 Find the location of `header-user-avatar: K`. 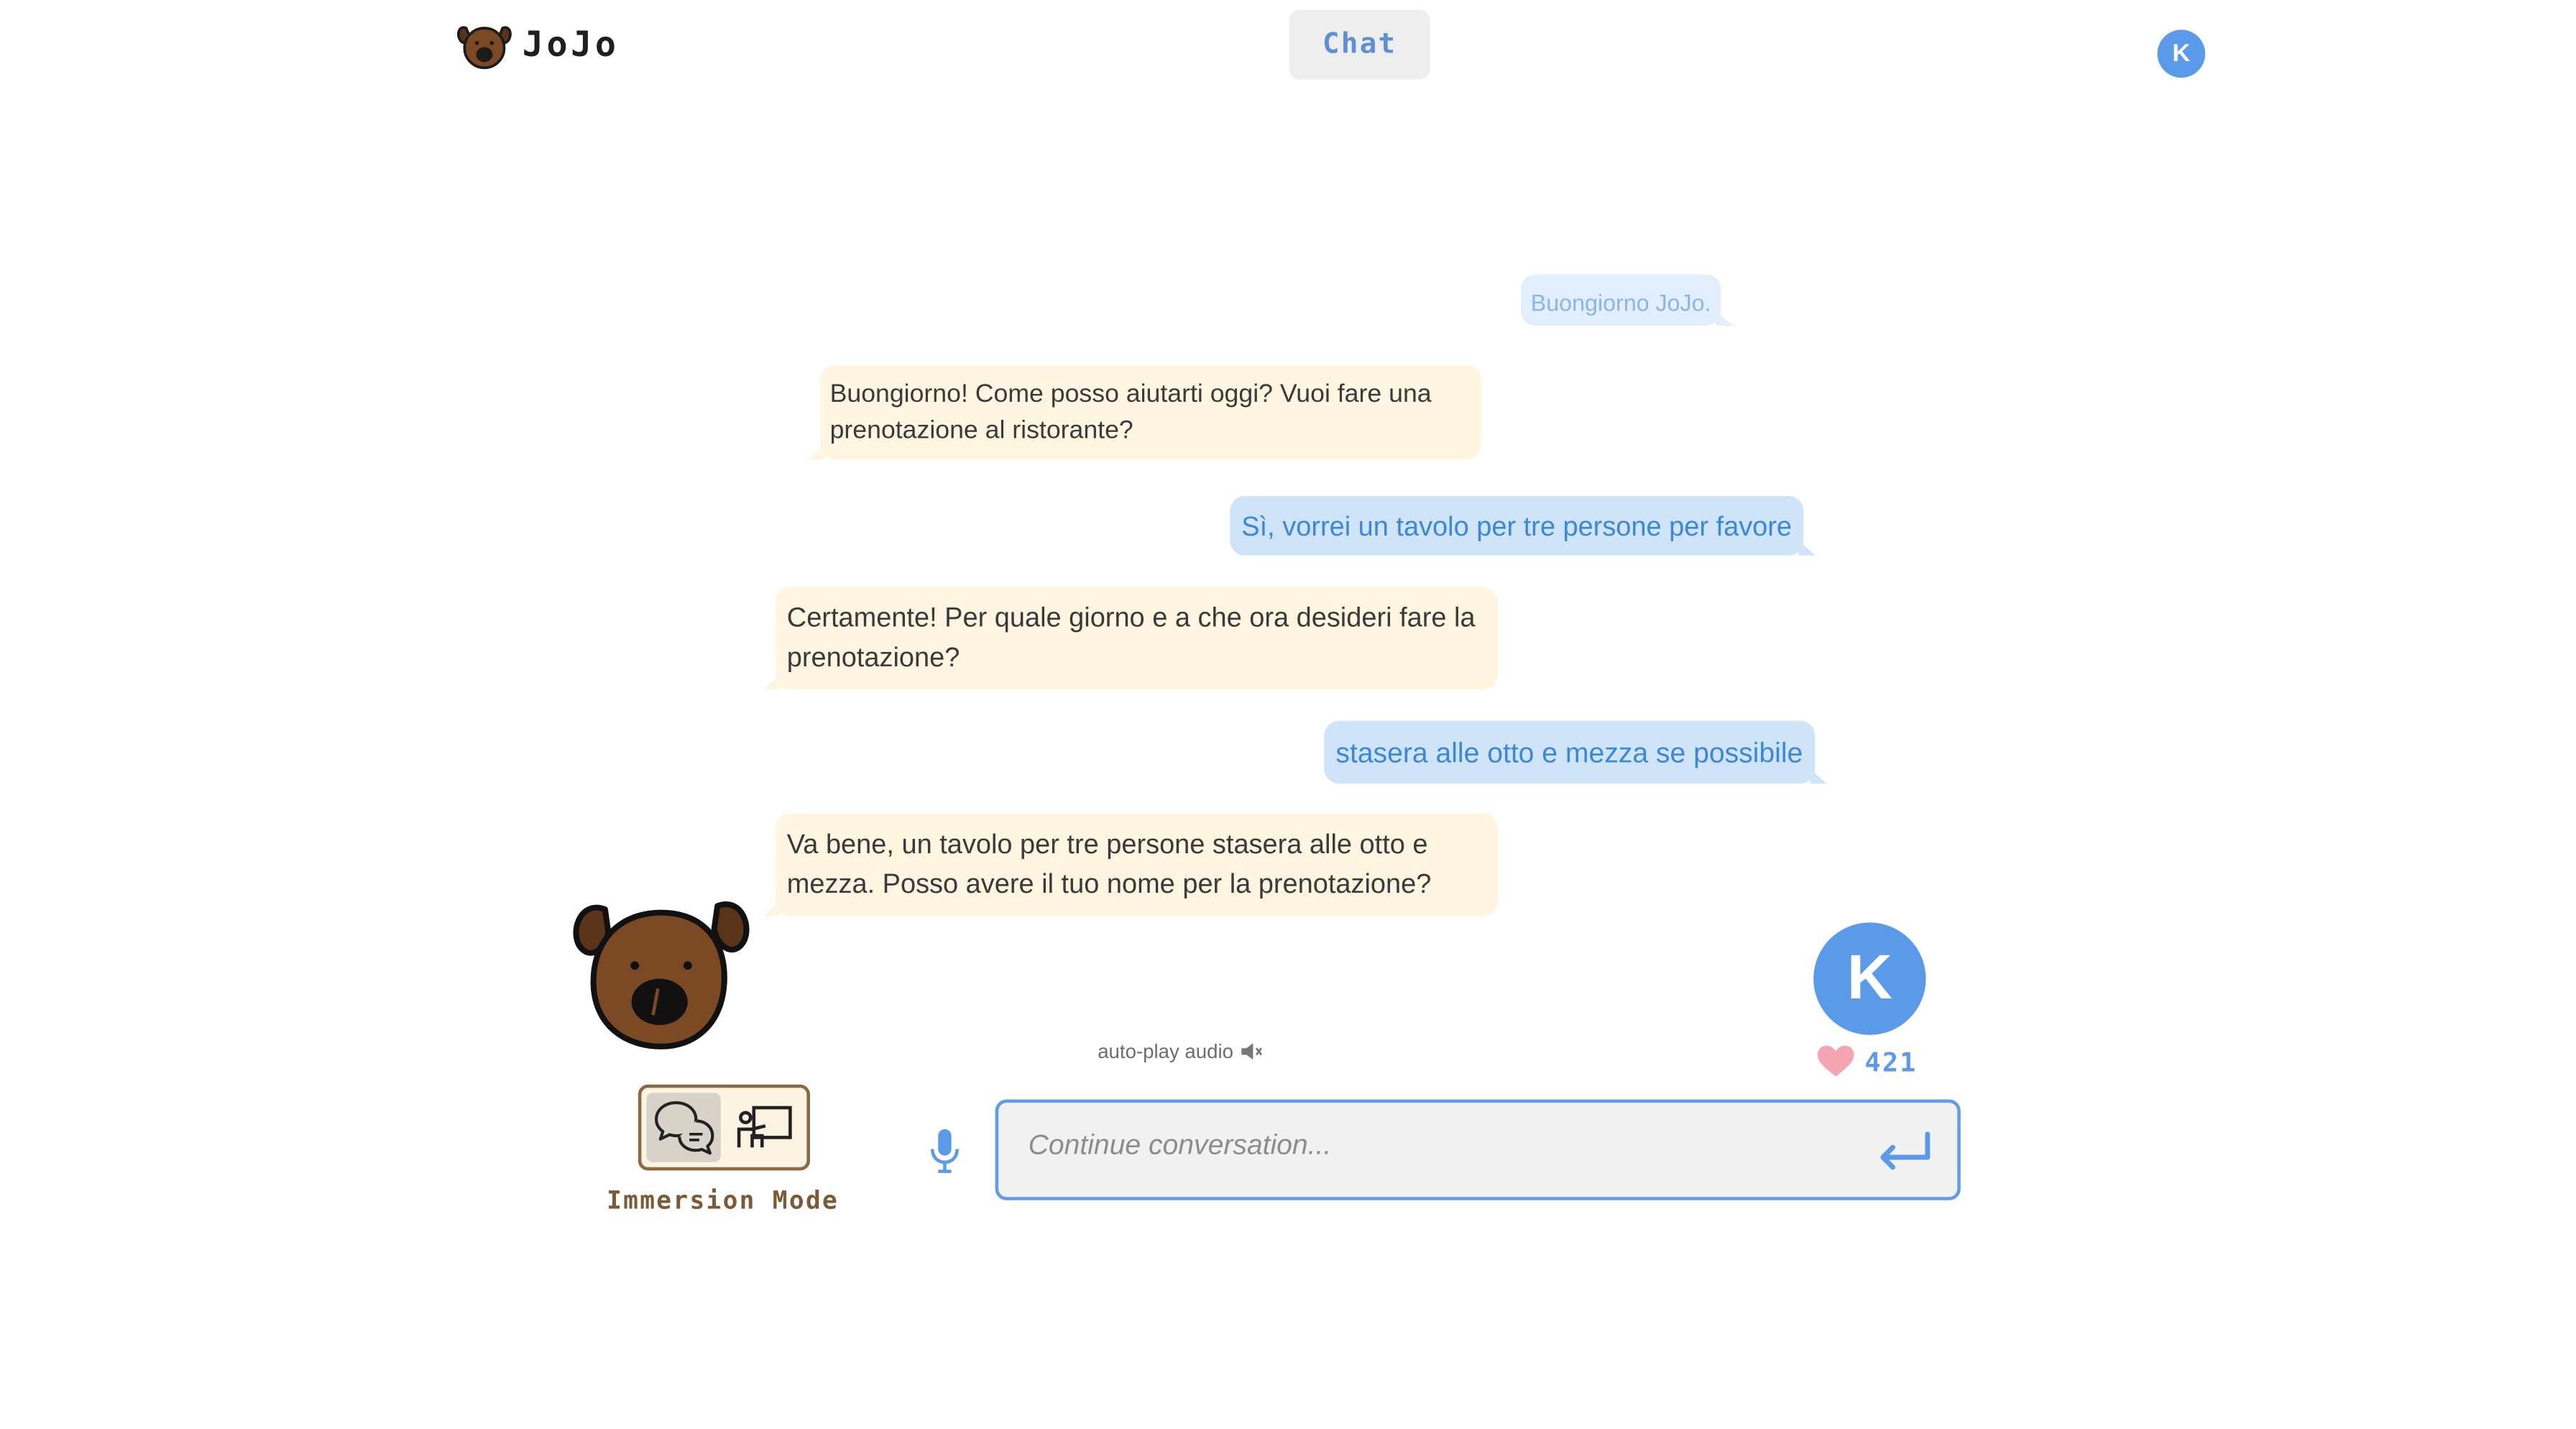

header-user-avatar: K is located at coordinates (2181, 53).